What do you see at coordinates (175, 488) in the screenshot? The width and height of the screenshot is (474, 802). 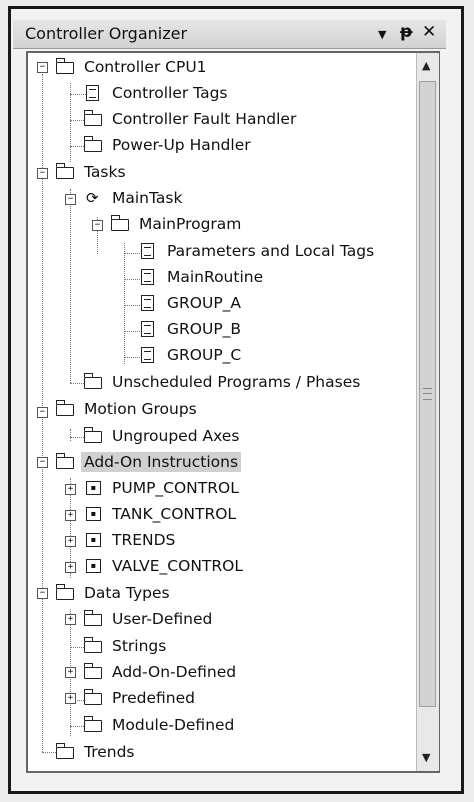 I see `tree-item-label: PUMP_CONTROL` at bounding box center [175, 488].